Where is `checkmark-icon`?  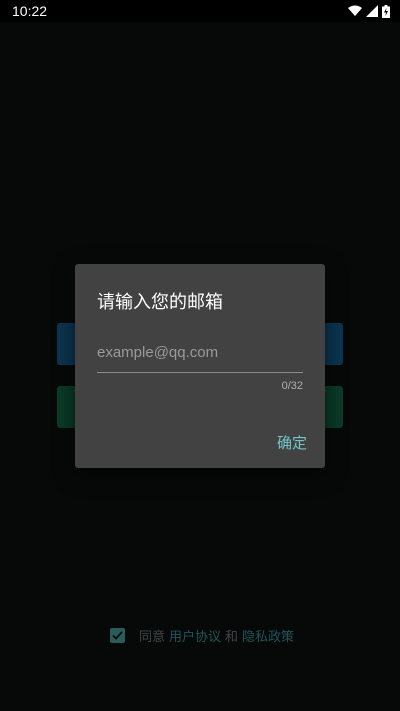
checkmark-icon is located at coordinates (117, 635).